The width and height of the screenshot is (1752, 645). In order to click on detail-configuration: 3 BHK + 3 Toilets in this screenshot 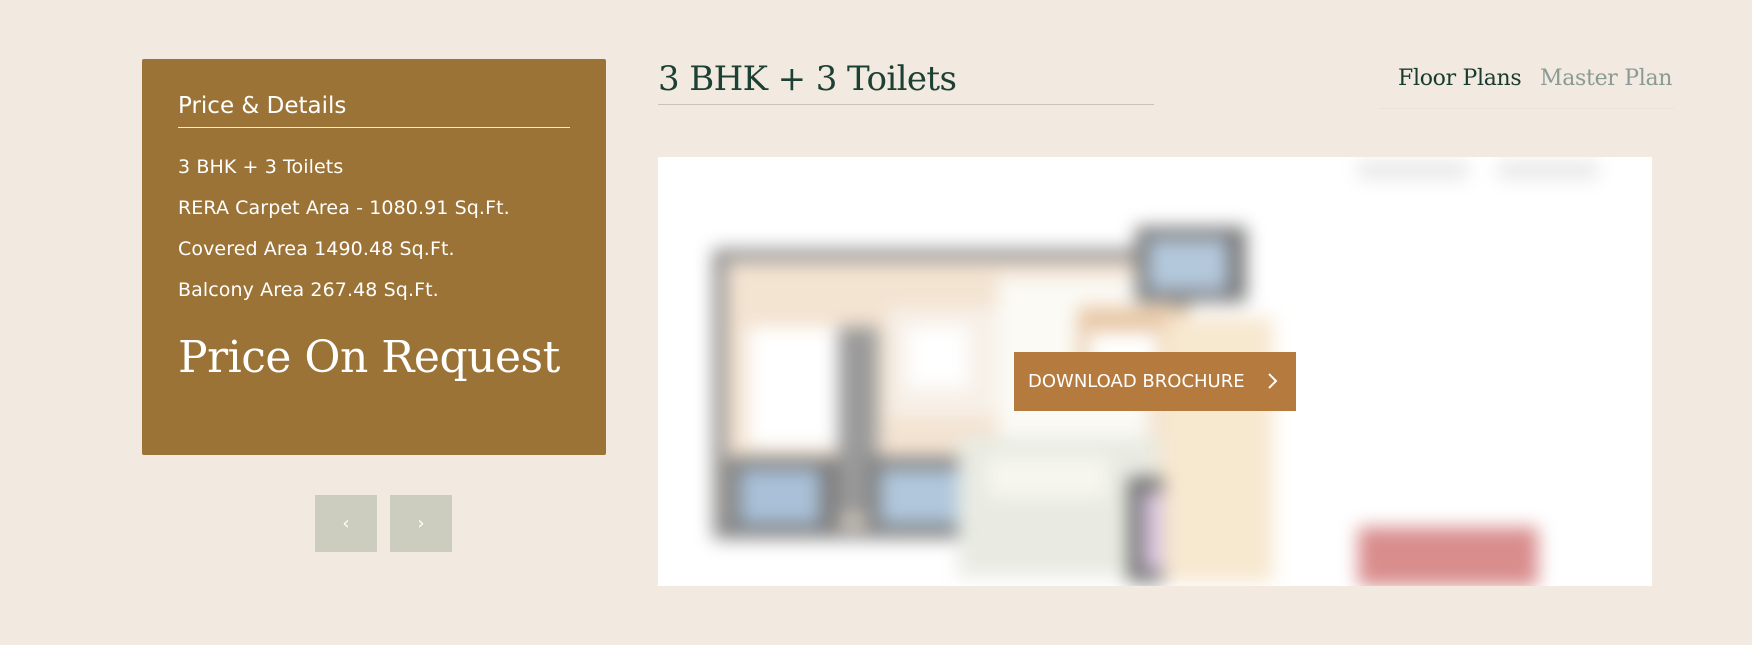, I will do `click(261, 167)`.